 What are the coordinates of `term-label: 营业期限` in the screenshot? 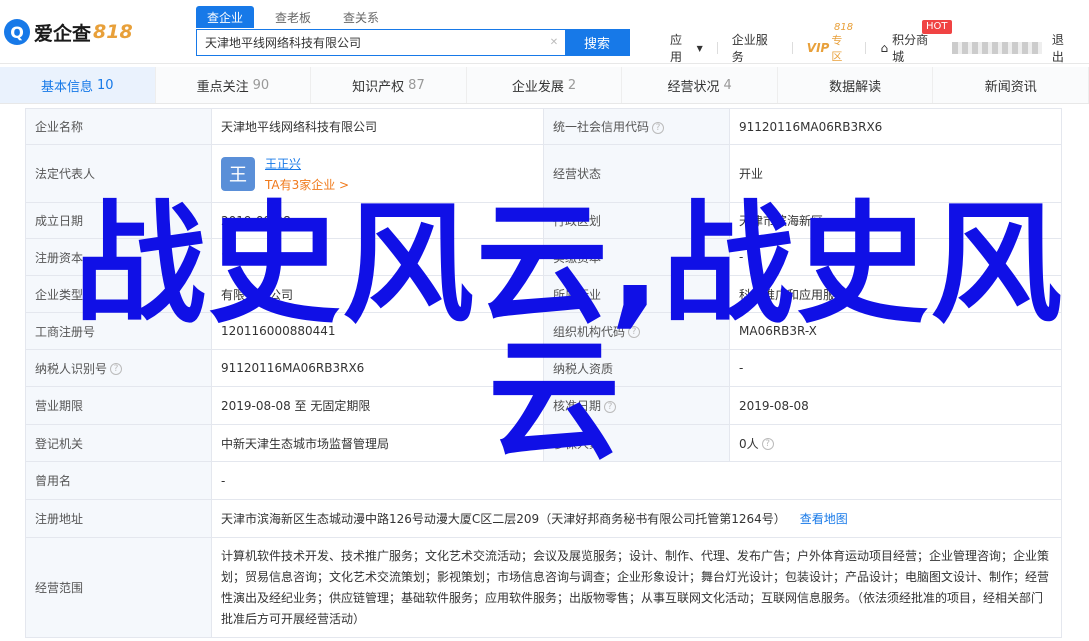 It's located at (118, 405).